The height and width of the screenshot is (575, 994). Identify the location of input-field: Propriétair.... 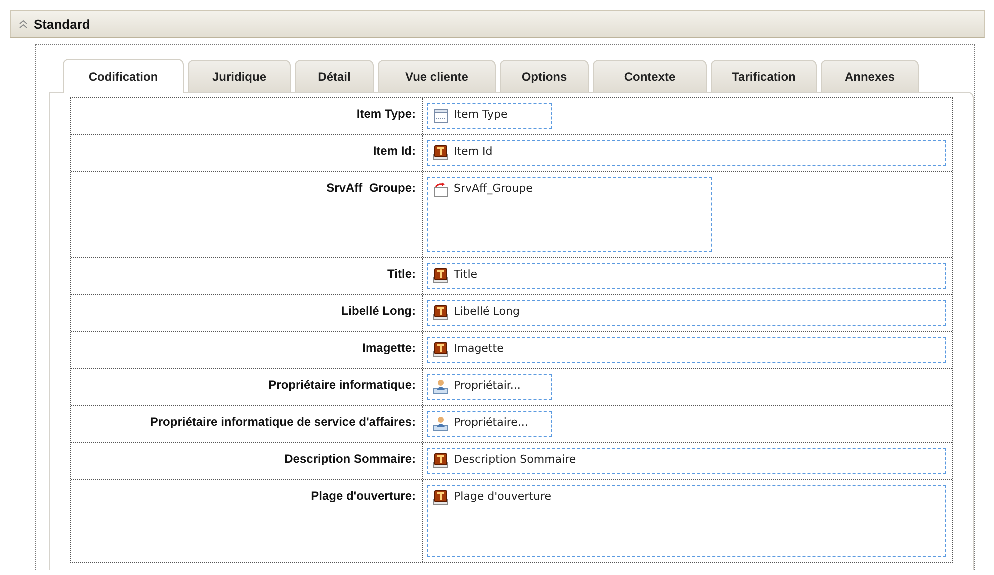
(489, 387).